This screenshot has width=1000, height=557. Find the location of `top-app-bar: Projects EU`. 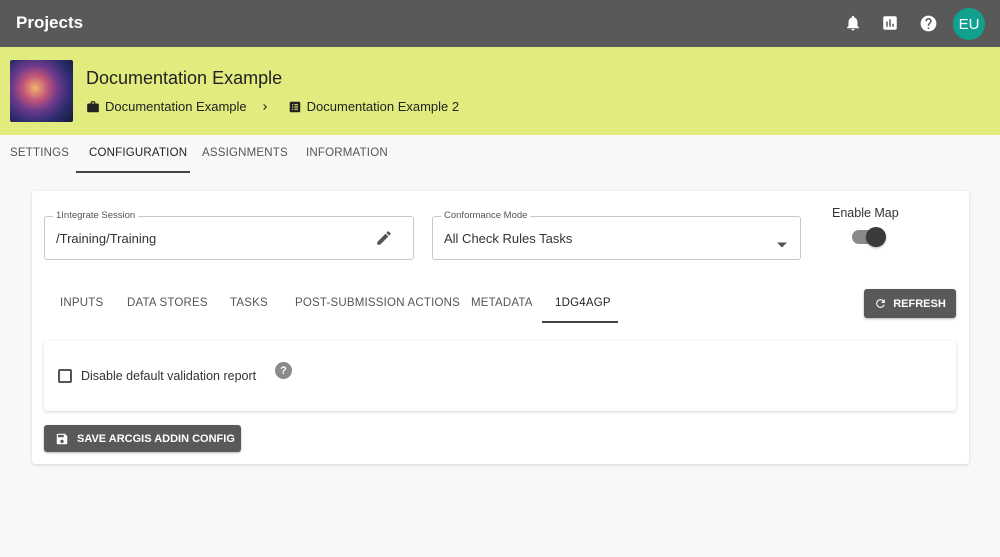

top-app-bar: Projects EU is located at coordinates (500, 23).